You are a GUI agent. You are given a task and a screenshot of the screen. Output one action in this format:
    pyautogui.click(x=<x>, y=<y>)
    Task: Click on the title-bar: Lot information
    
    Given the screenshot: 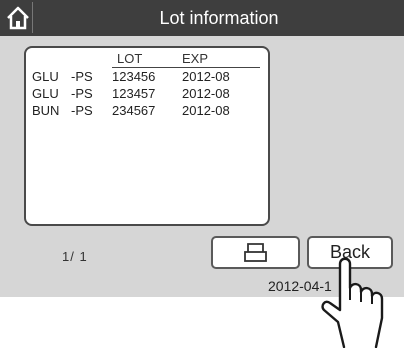 What is the action you would take?
    pyautogui.click(x=202, y=18)
    